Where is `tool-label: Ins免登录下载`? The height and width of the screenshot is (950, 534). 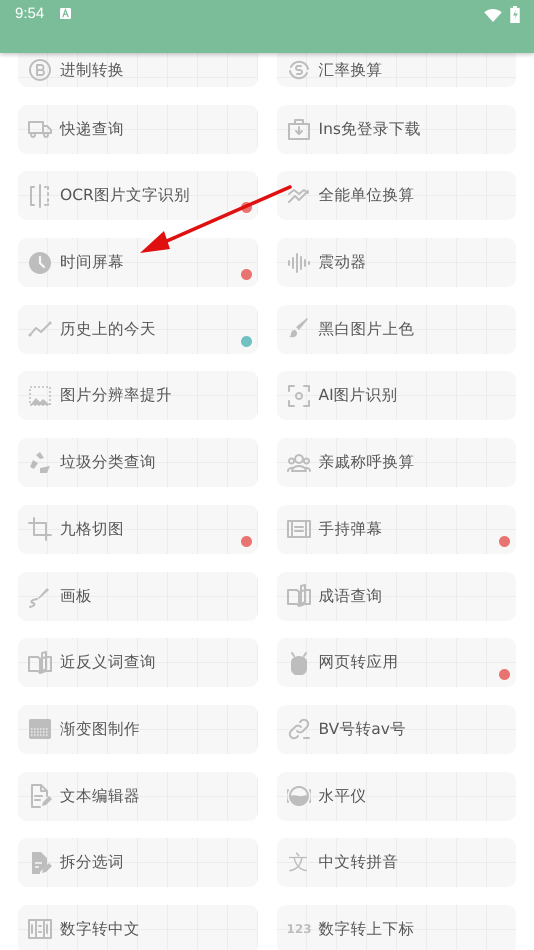
tool-label: Ins免登录下载 is located at coordinates (369, 129).